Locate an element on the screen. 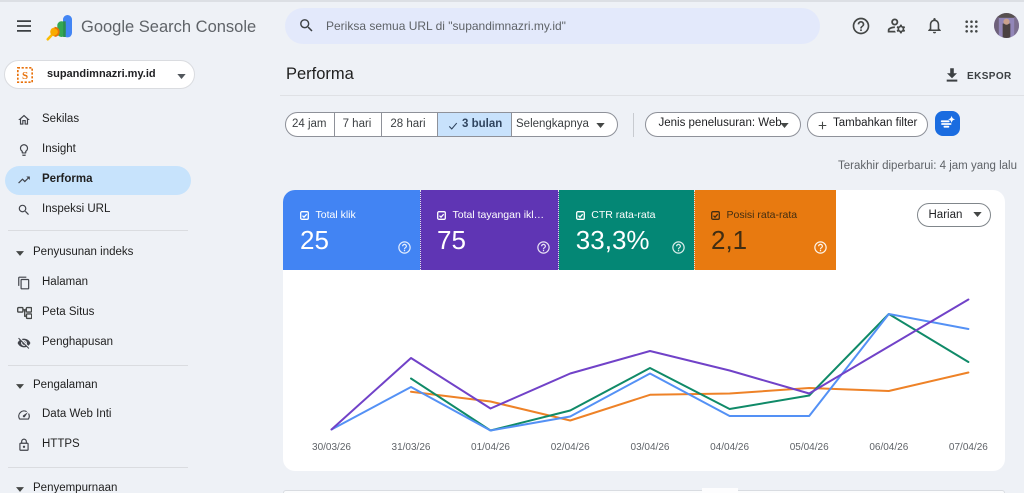  svg-text: 03/04/26 is located at coordinates (650, 447).